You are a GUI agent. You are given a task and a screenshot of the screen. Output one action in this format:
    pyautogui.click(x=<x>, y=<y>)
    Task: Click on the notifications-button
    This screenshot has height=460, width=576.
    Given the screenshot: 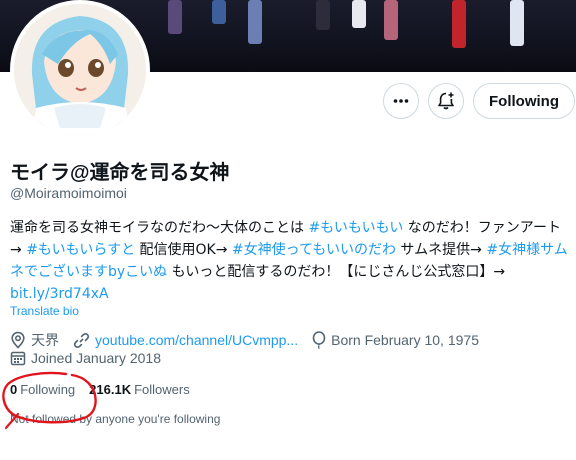 What is the action you would take?
    pyautogui.click(x=446, y=101)
    